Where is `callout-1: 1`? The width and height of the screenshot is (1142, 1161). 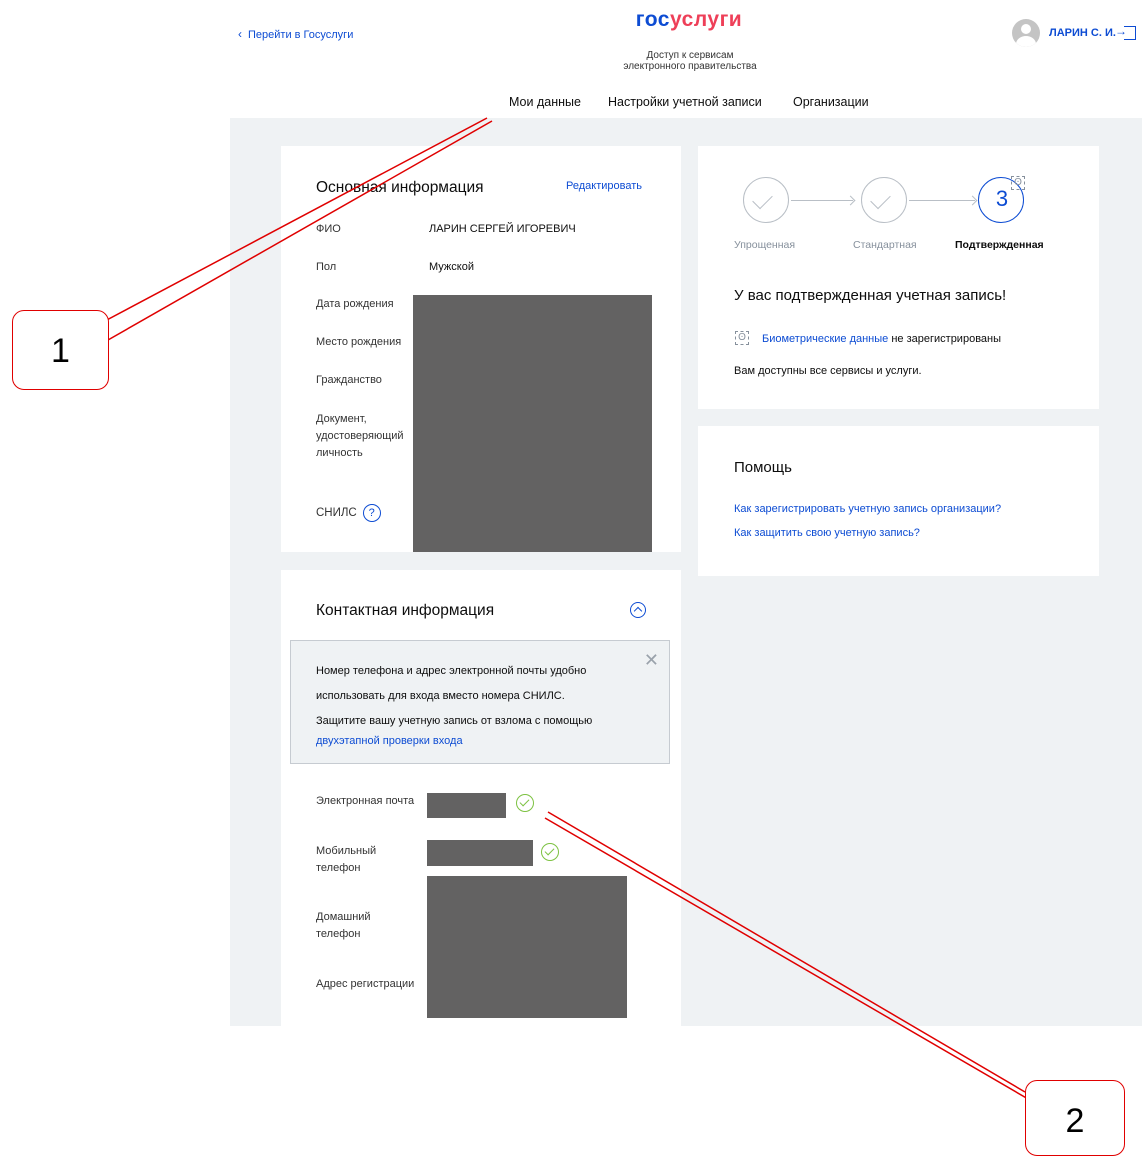
callout-1: 1 is located at coordinates (60, 350).